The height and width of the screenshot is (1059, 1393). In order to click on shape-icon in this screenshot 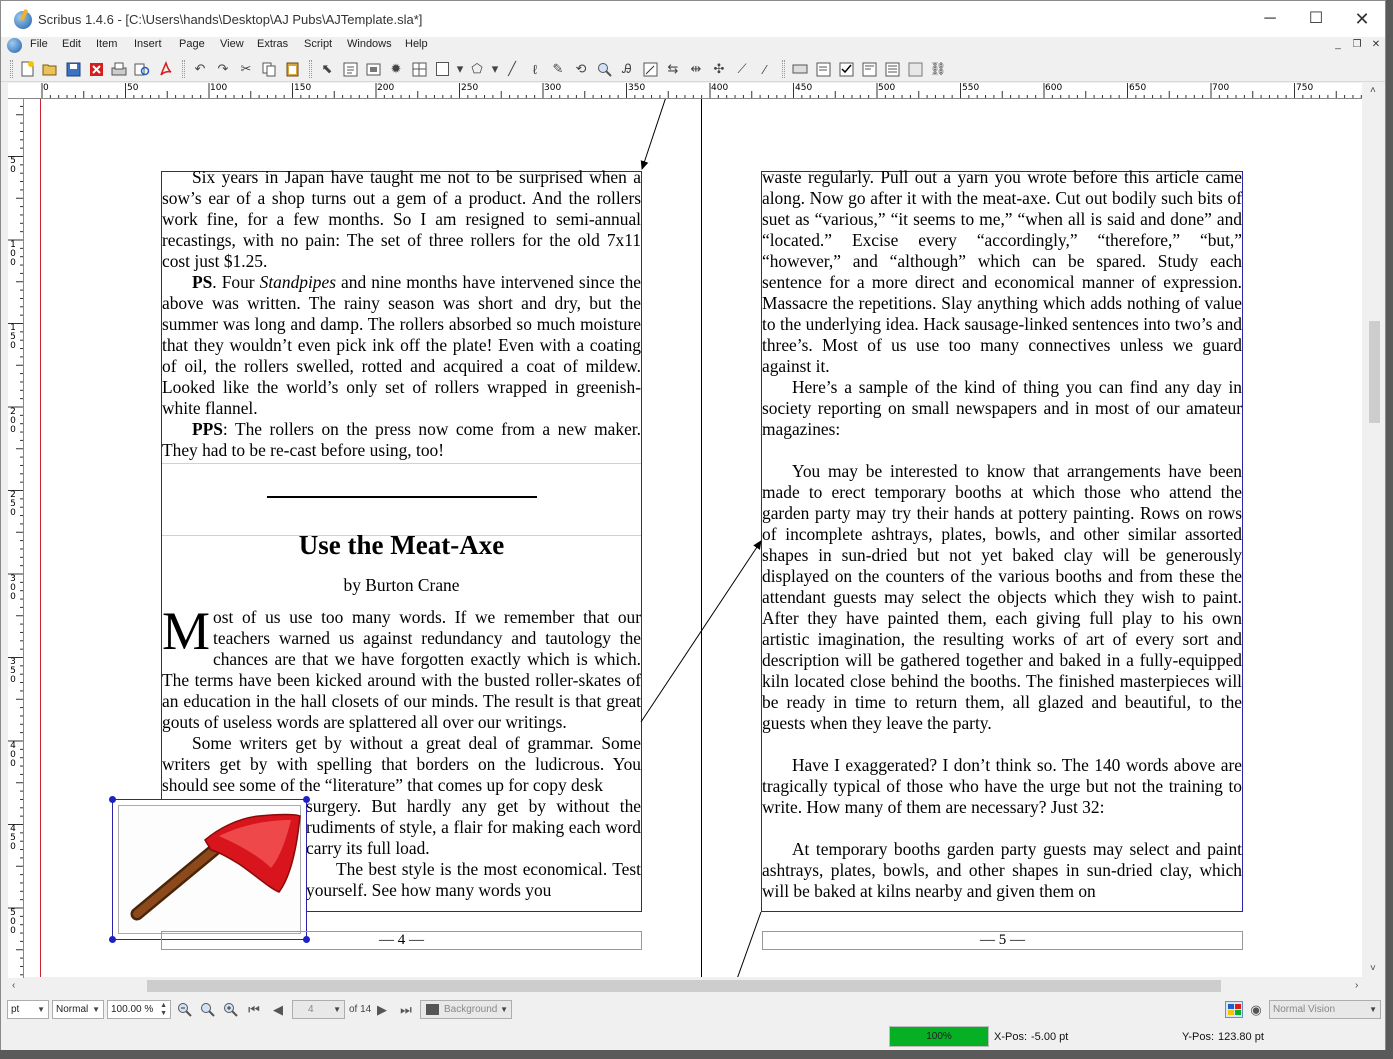, I will do `click(442, 69)`.